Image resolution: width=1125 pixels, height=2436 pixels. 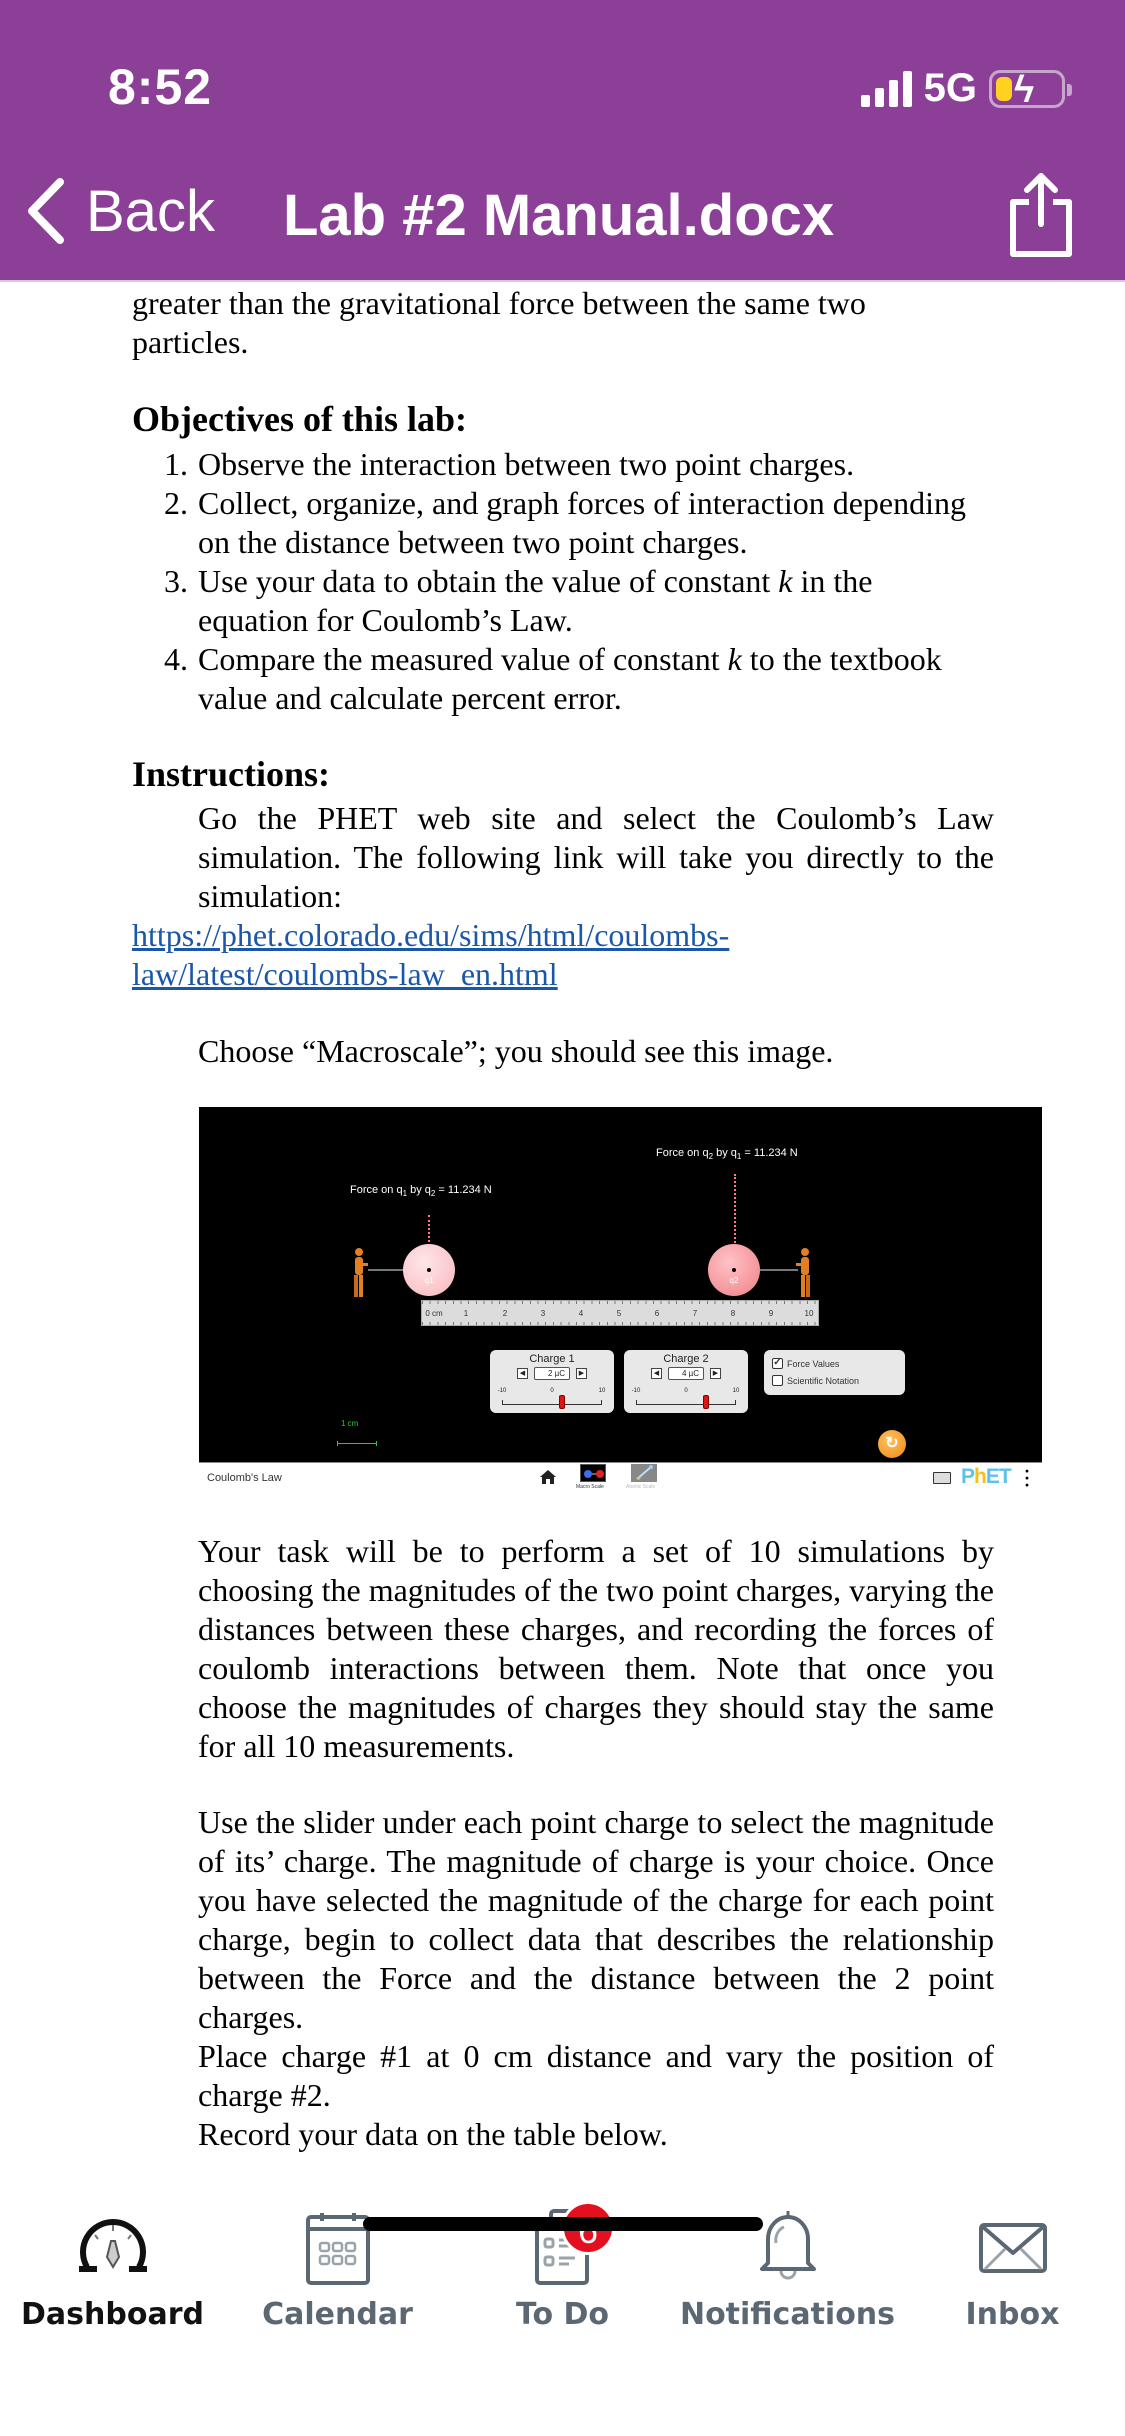 I want to click on keyboard-icon, so click(x=942, y=1478).